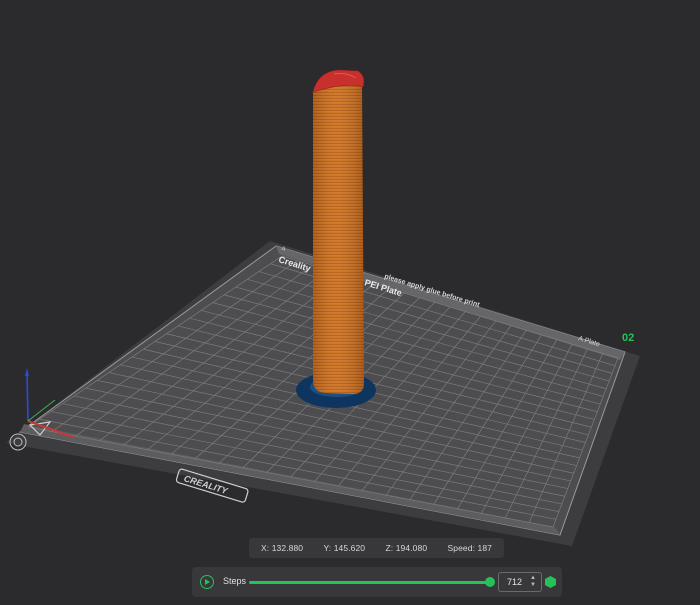 This screenshot has height=605, width=700. Describe the element at coordinates (406, 548) in the screenshot. I see `z-coordinate: Z: 194.080` at that location.